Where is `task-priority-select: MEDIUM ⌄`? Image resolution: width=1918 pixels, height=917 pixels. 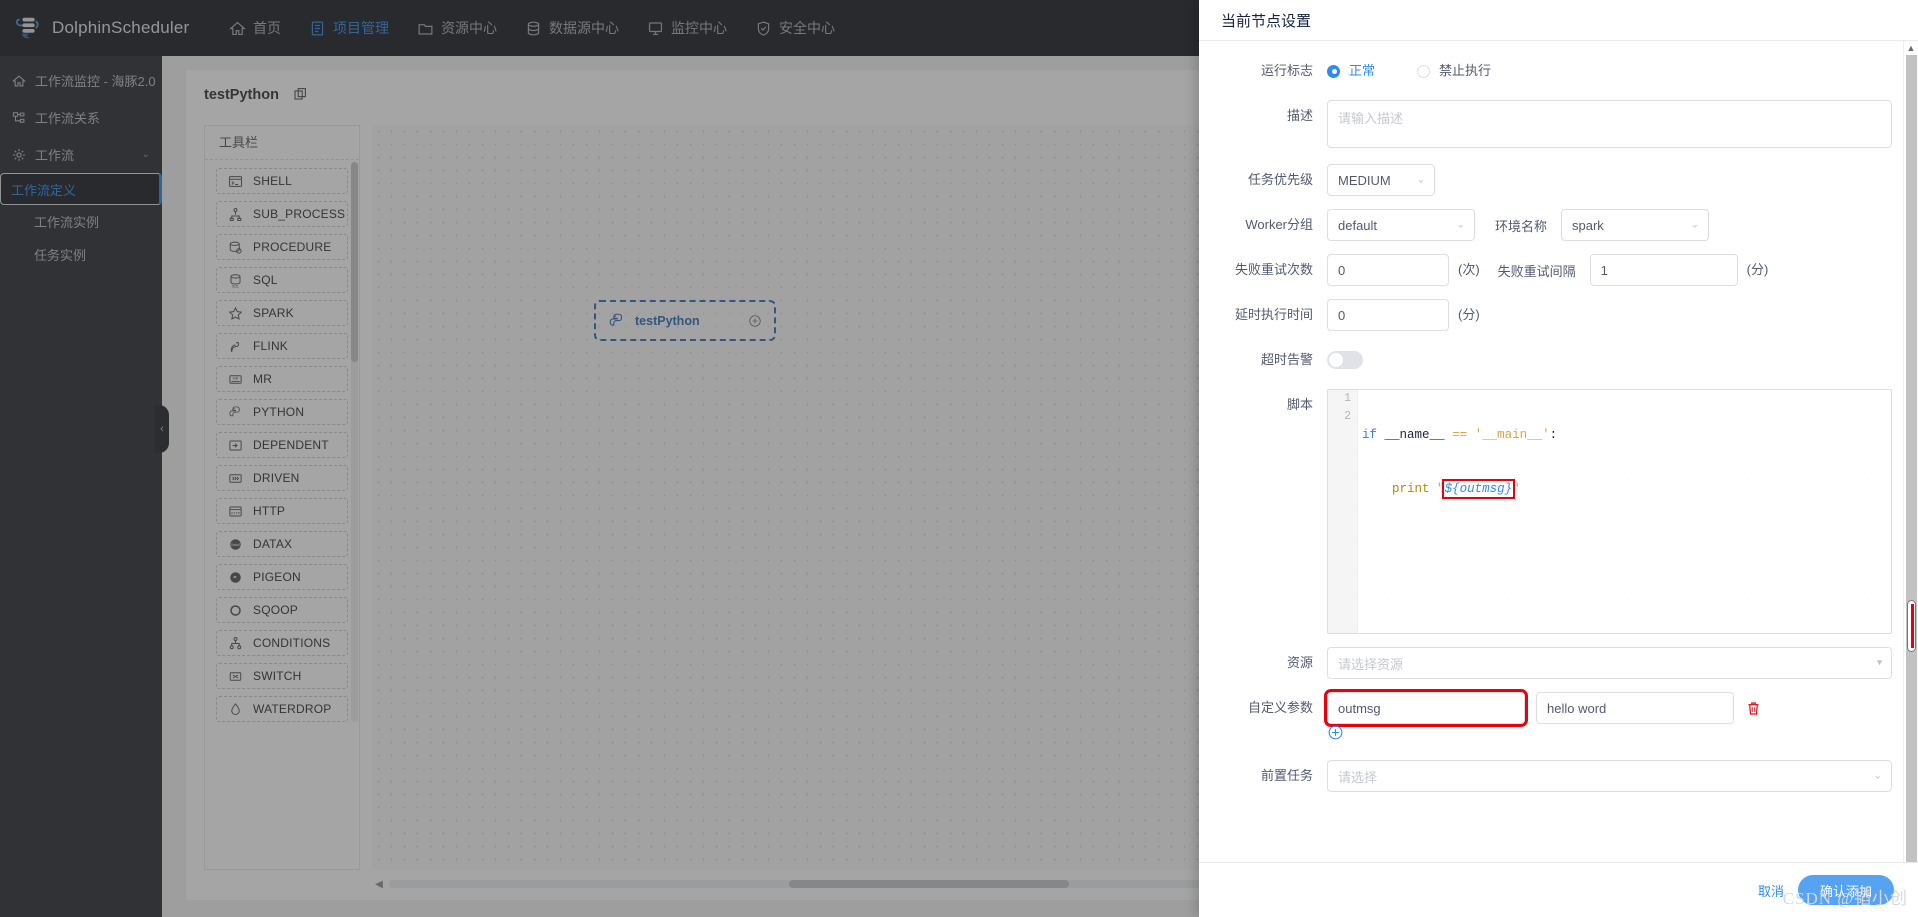
task-priority-select: MEDIUM ⌄ is located at coordinates (1381, 180).